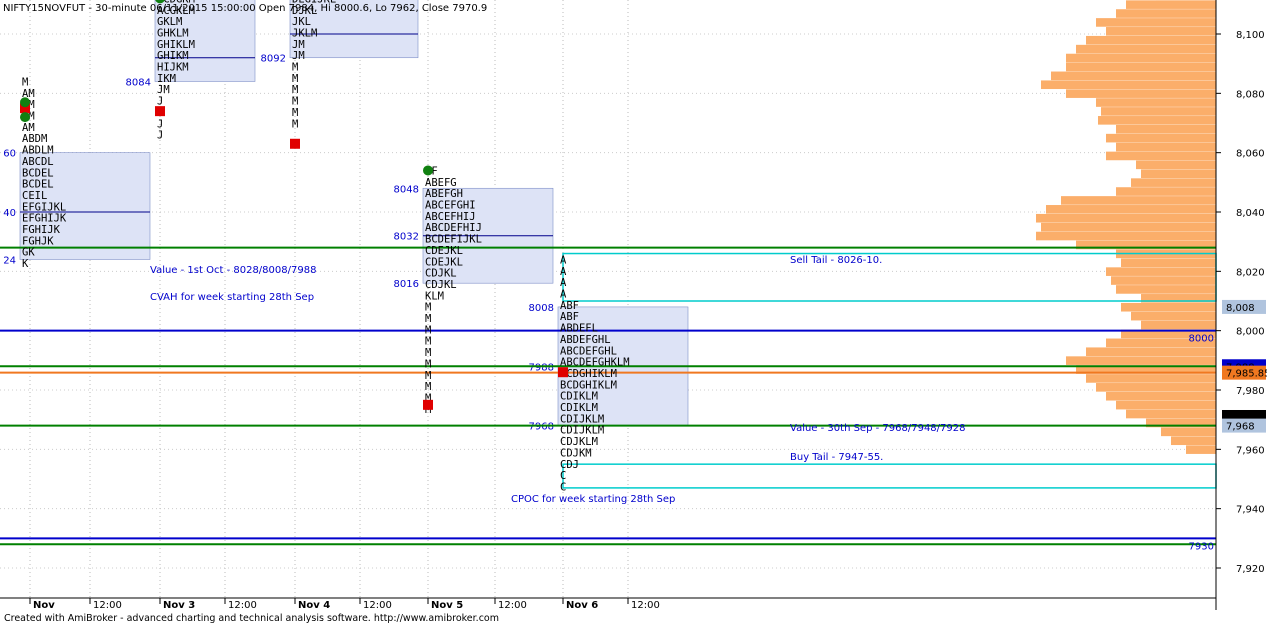 The image size is (1267, 626). Describe the element at coordinates (173, 33) in the screenshot. I see `tpo-row: GHKLM` at that location.